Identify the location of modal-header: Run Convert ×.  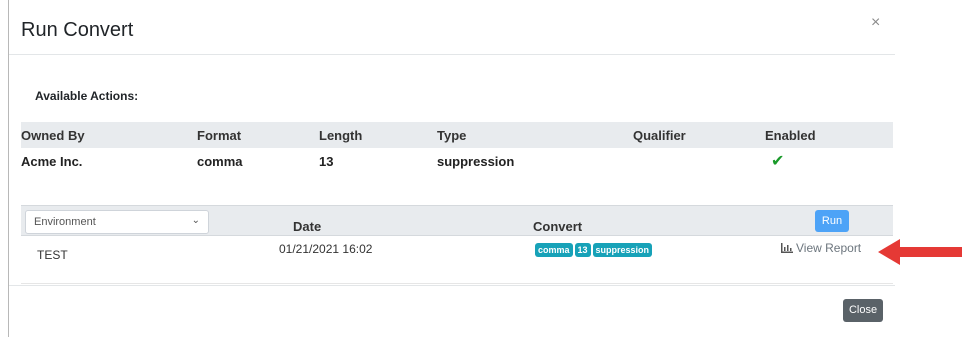
(452, 27).